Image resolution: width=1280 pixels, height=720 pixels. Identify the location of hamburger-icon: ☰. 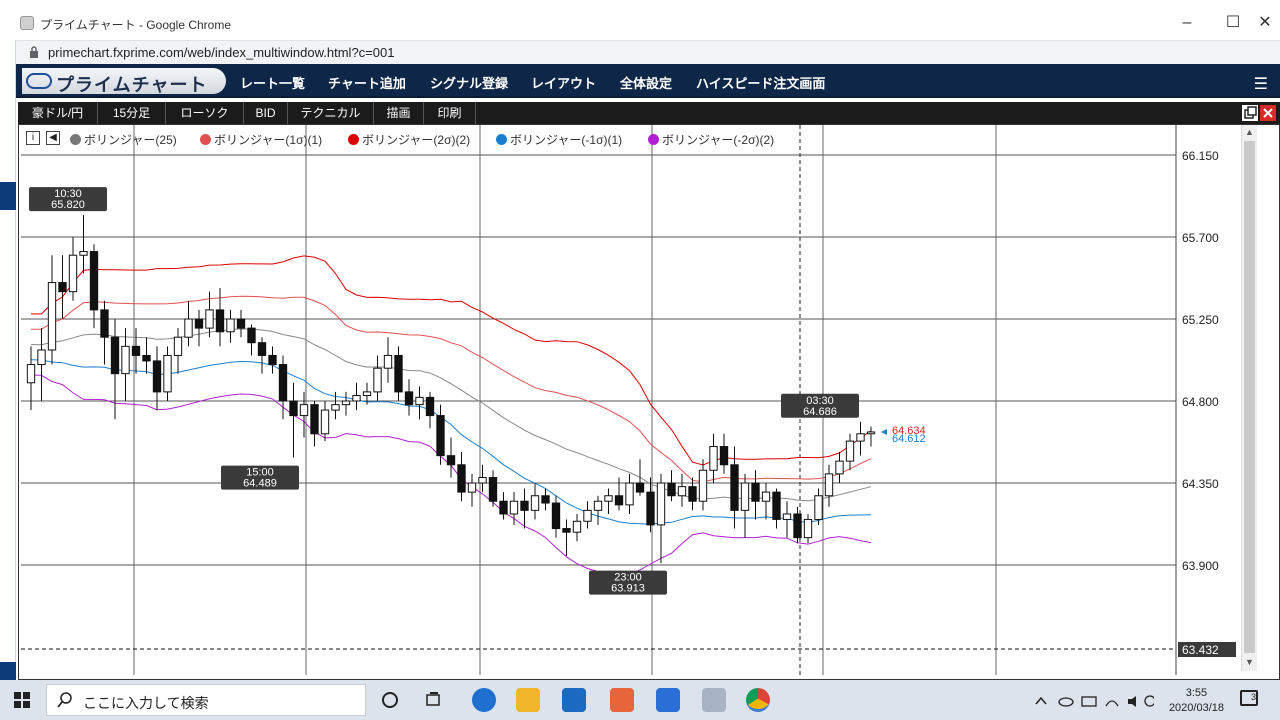
(1261, 84).